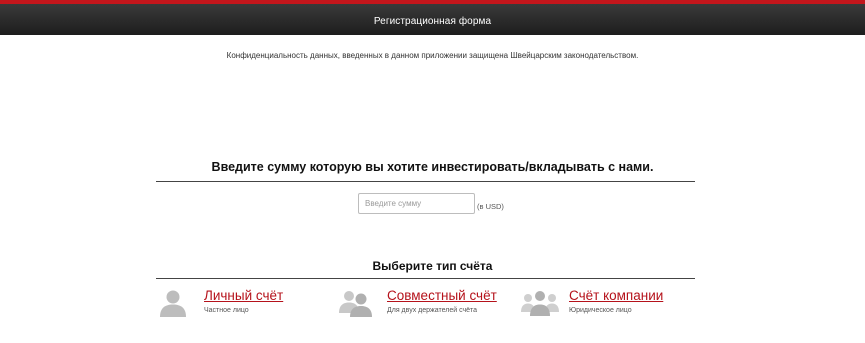  I want to click on account-type-heading: Выберите тип счёта, so click(432, 266).